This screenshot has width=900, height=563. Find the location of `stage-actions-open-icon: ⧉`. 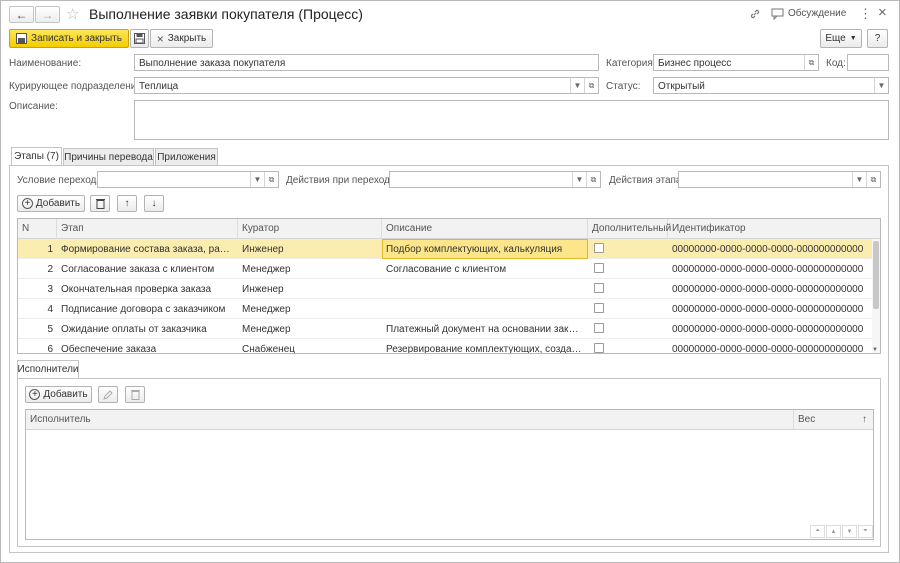

stage-actions-open-icon: ⧉ is located at coordinates (873, 179).